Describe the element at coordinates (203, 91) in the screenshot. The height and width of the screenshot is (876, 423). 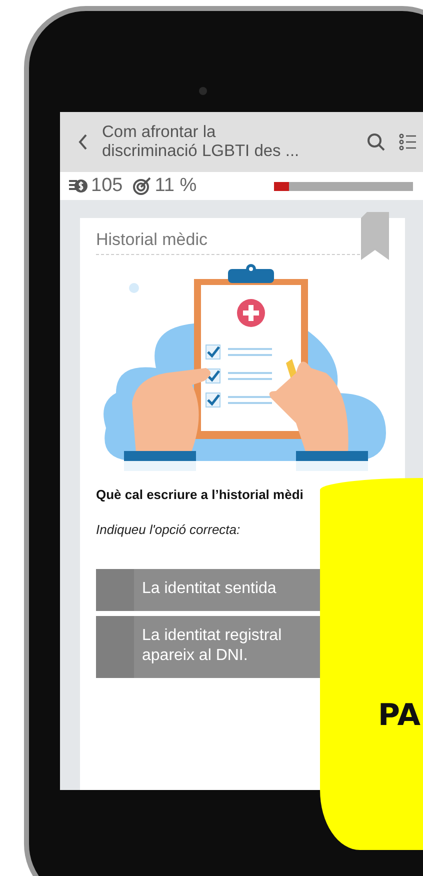
I see `camera-icon` at that location.